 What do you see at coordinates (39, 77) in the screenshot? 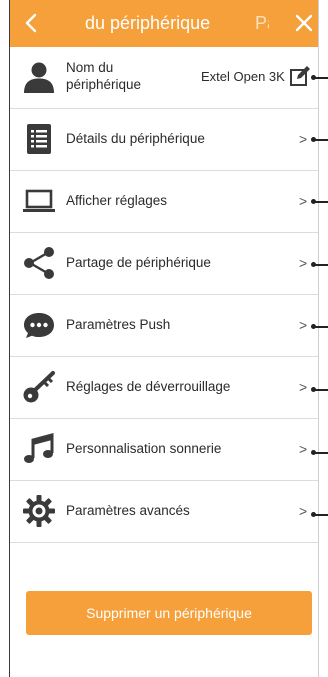
I see `person-icon` at bounding box center [39, 77].